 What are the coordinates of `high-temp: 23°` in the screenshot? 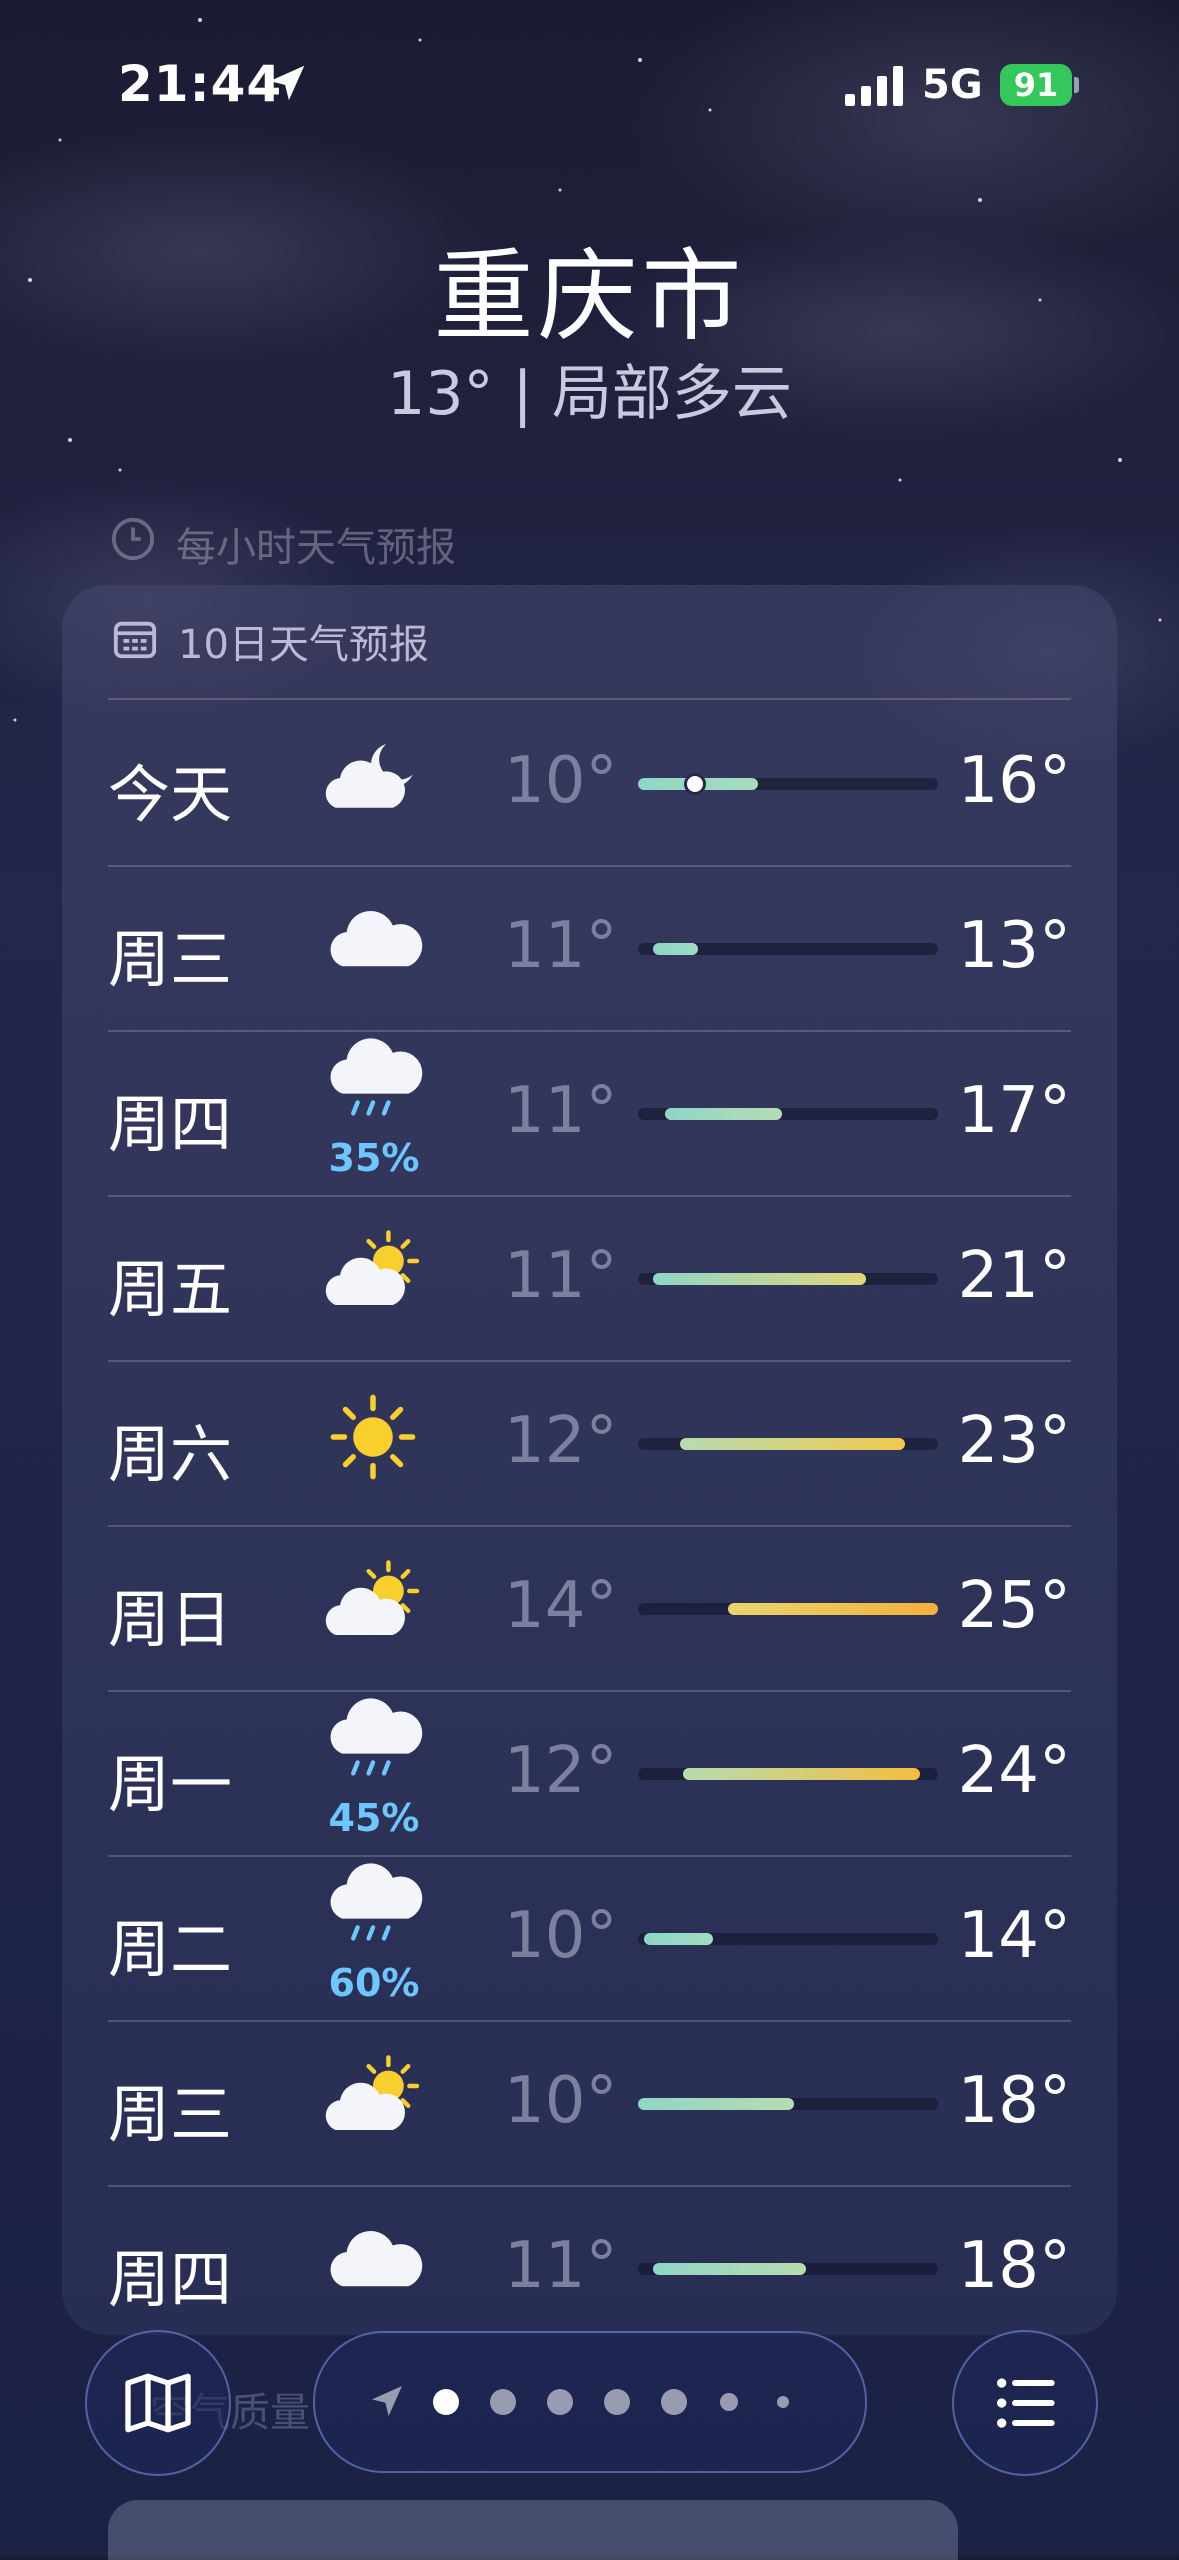 It's located at (1014, 1441).